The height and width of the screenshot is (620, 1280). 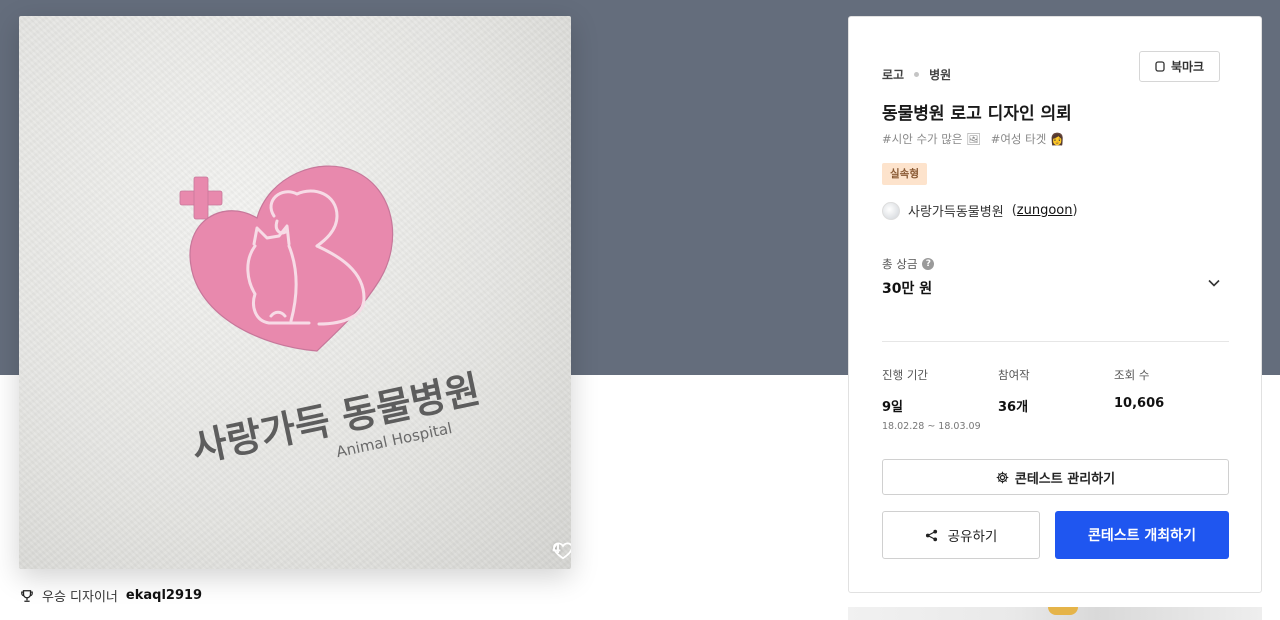 I want to click on winner-name: ekaql2919, so click(x=164, y=595).